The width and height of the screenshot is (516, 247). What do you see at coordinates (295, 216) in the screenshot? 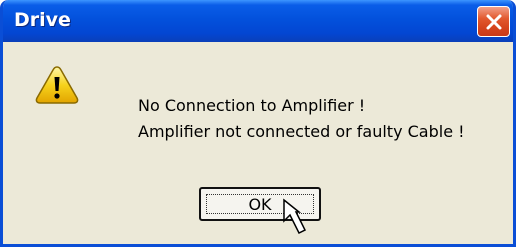
I see `mouse-pointer-icon` at bounding box center [295, 216].